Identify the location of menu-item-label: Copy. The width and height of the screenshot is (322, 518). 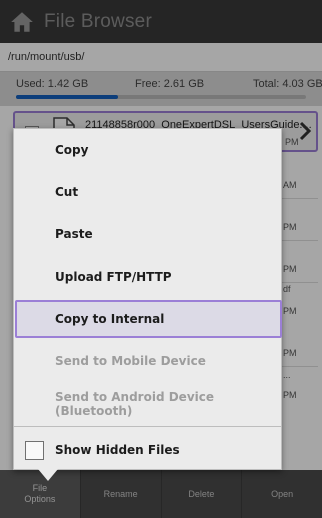
(72, 150).